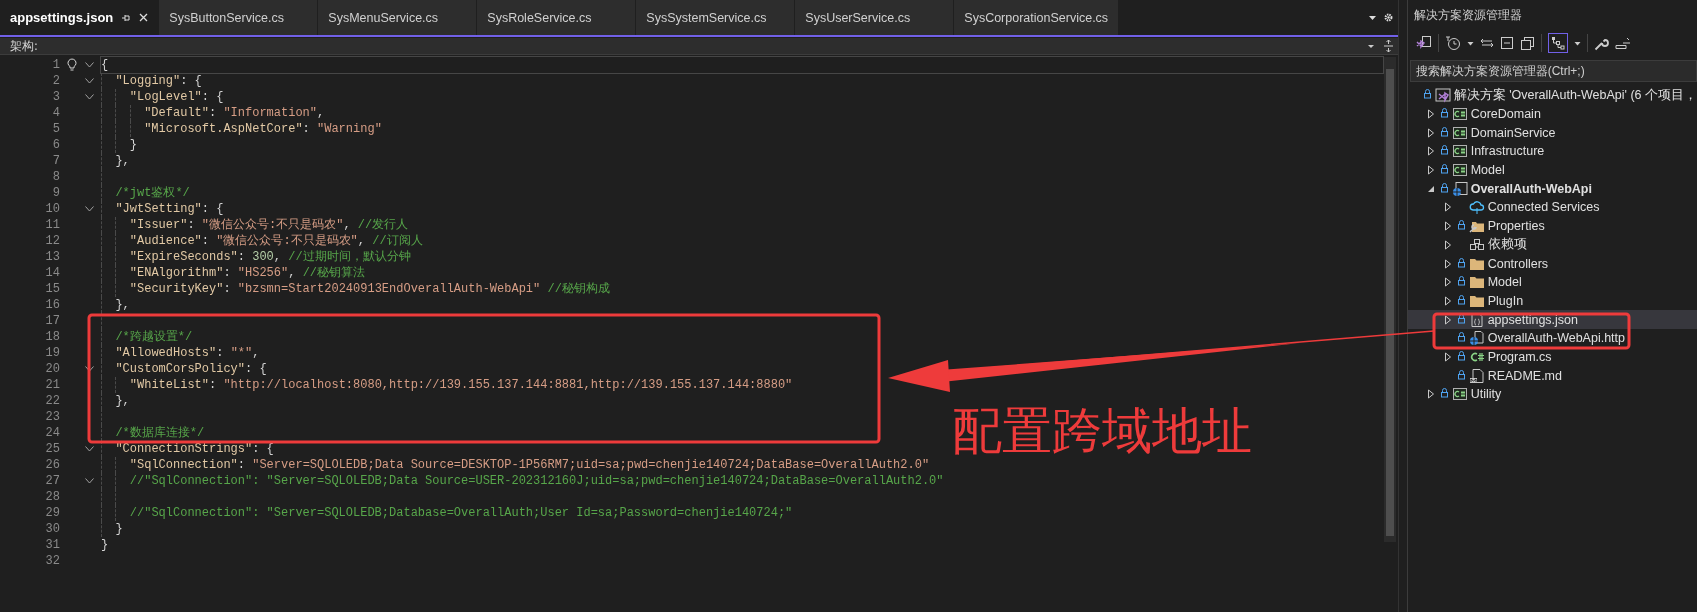  Describe the element at coordinates (1442, 95) in the screenshot. I see `solution-icon` at that location.